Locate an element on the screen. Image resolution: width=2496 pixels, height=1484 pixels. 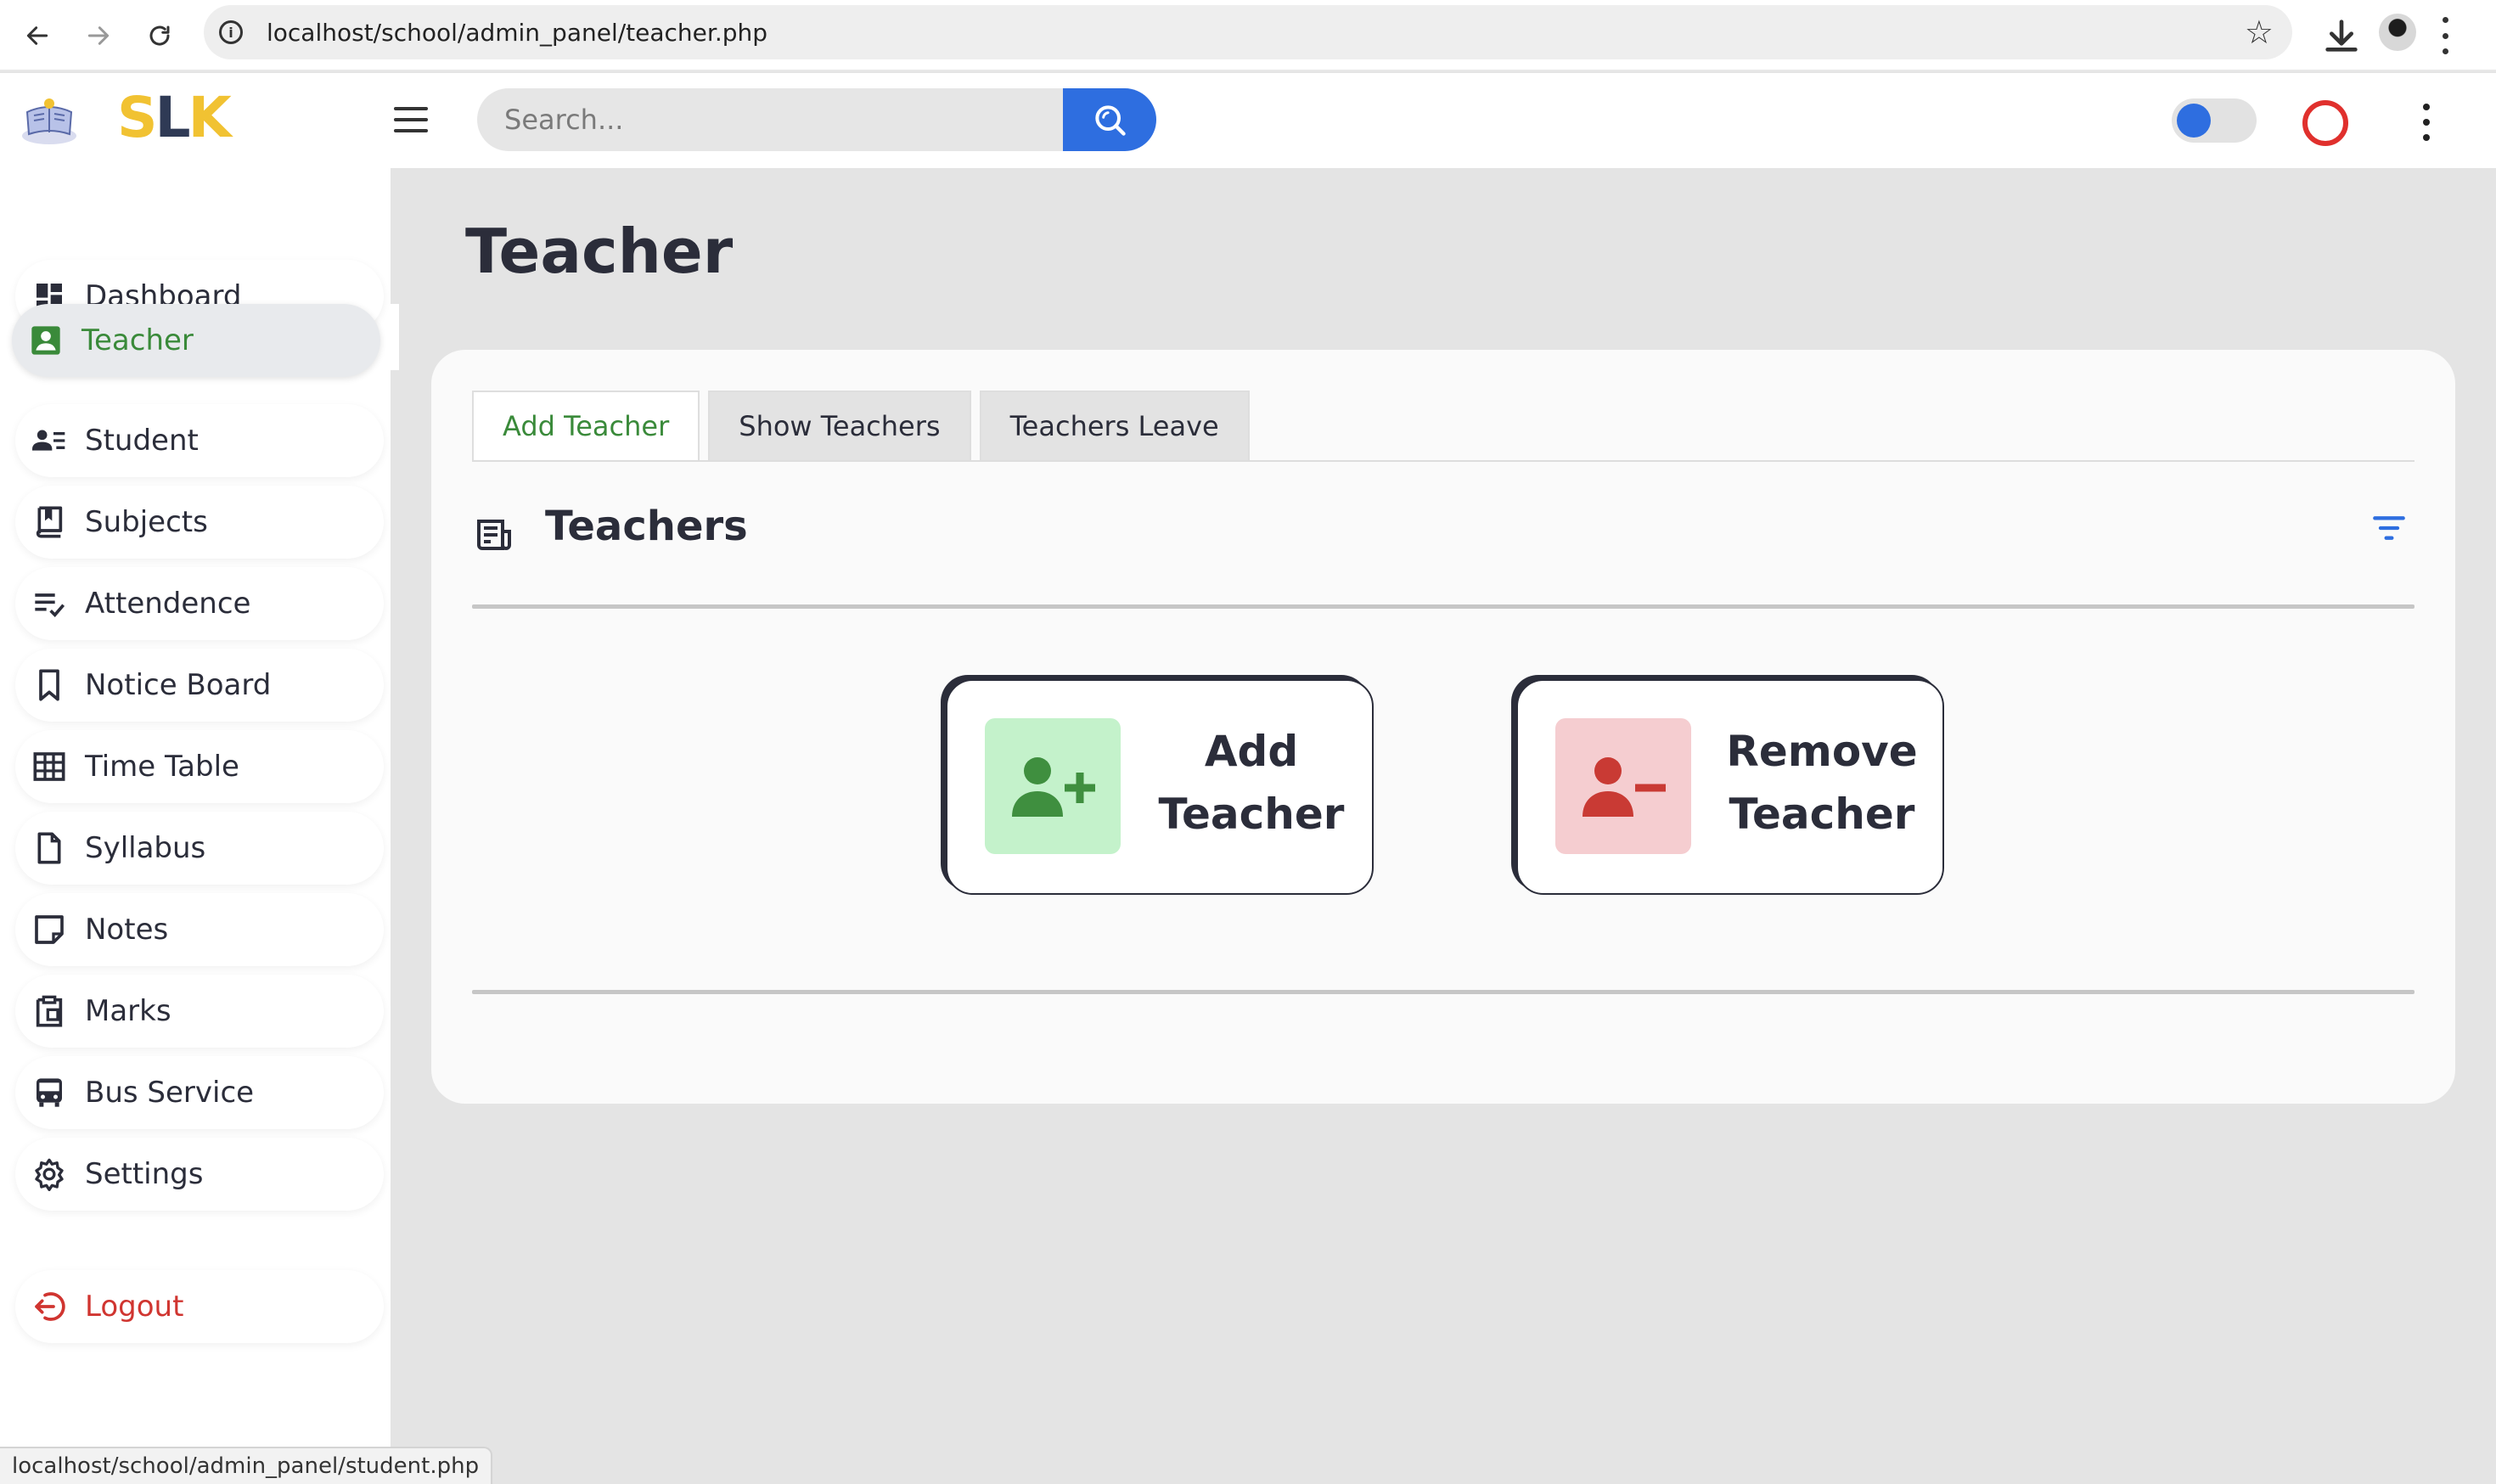
app-logo-text: SLK is located at coordinates (174, 117).